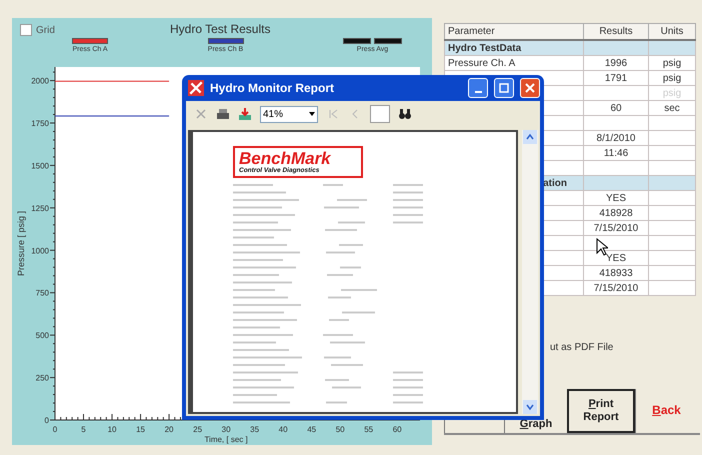 Image resolution: width=702 pixels, height=455 pixels. What do you see at coordinates (245, 114) in the screenshot?
I see `export-icon` at bounding box center [245, 114].